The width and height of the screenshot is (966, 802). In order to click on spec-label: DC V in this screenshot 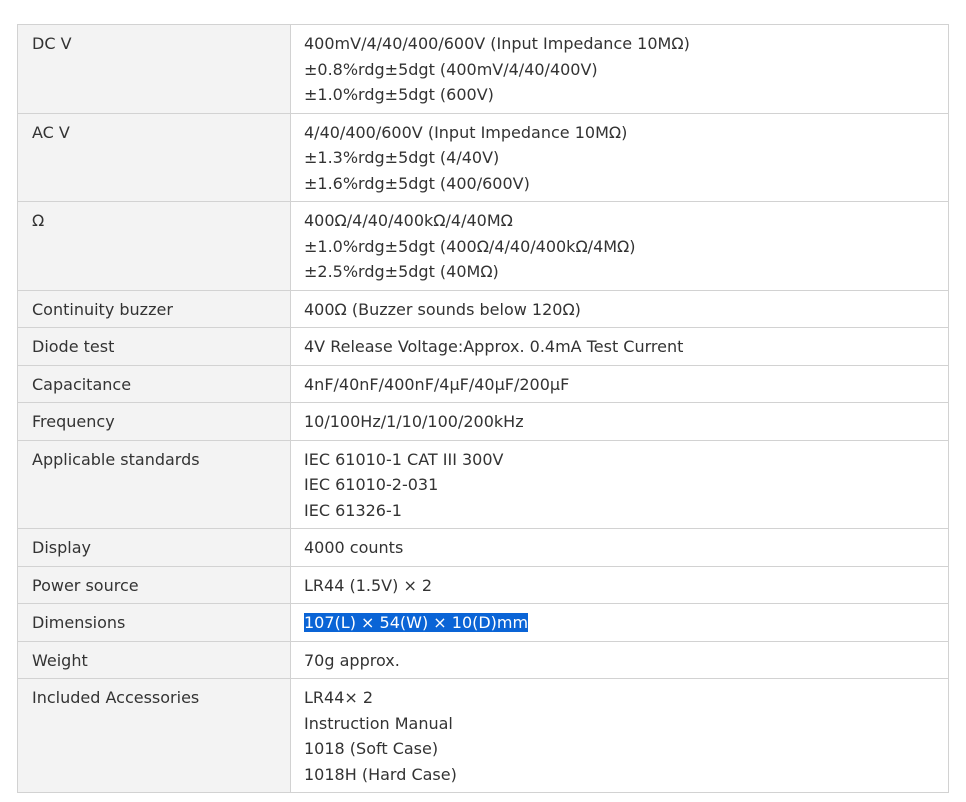, I will do `click(52, 43)`.